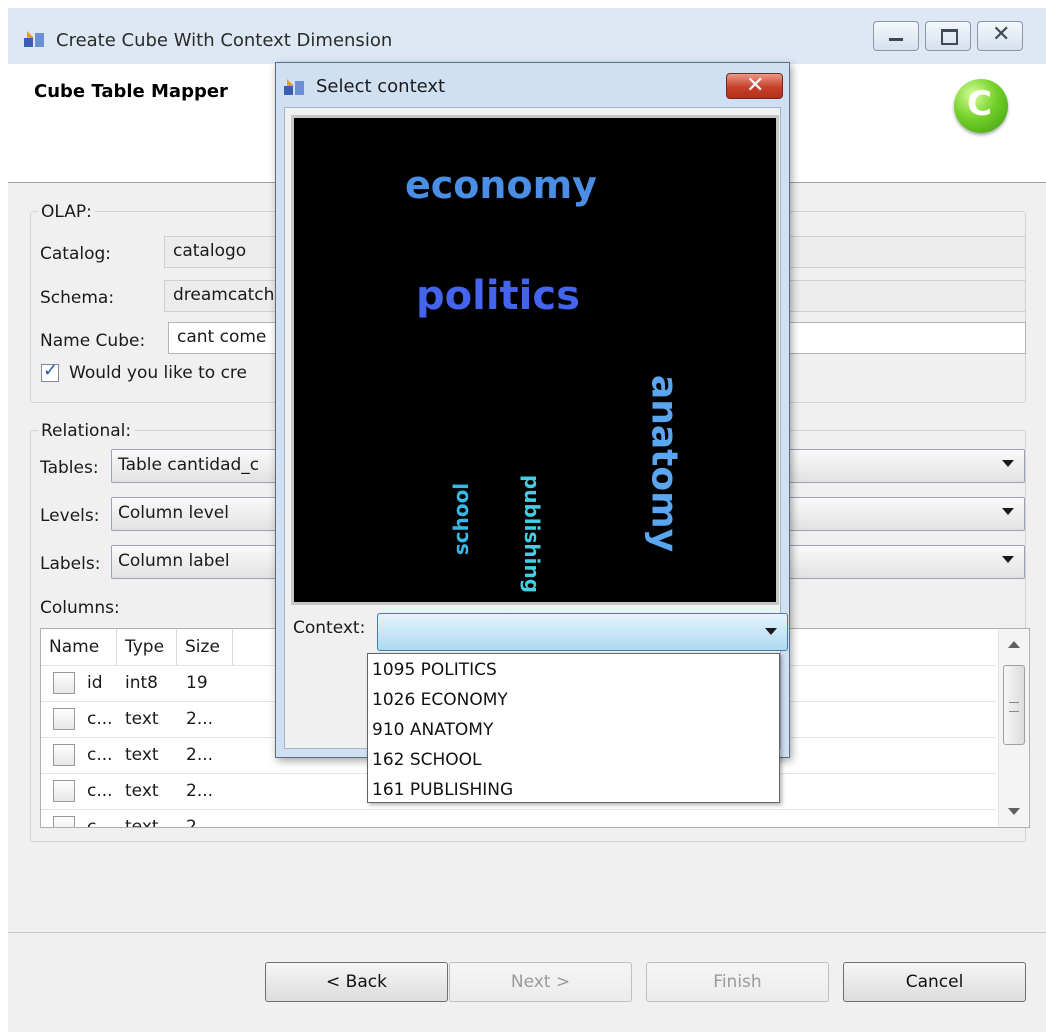  I want to click on levels-label: Levels:, so click(70, 516).